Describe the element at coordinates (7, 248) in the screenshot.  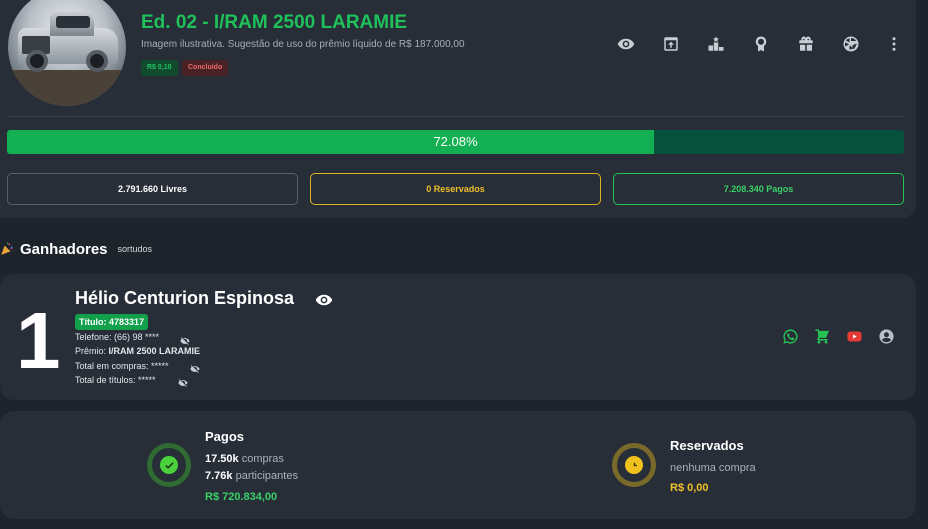
I see `confetti-icon` at that location.